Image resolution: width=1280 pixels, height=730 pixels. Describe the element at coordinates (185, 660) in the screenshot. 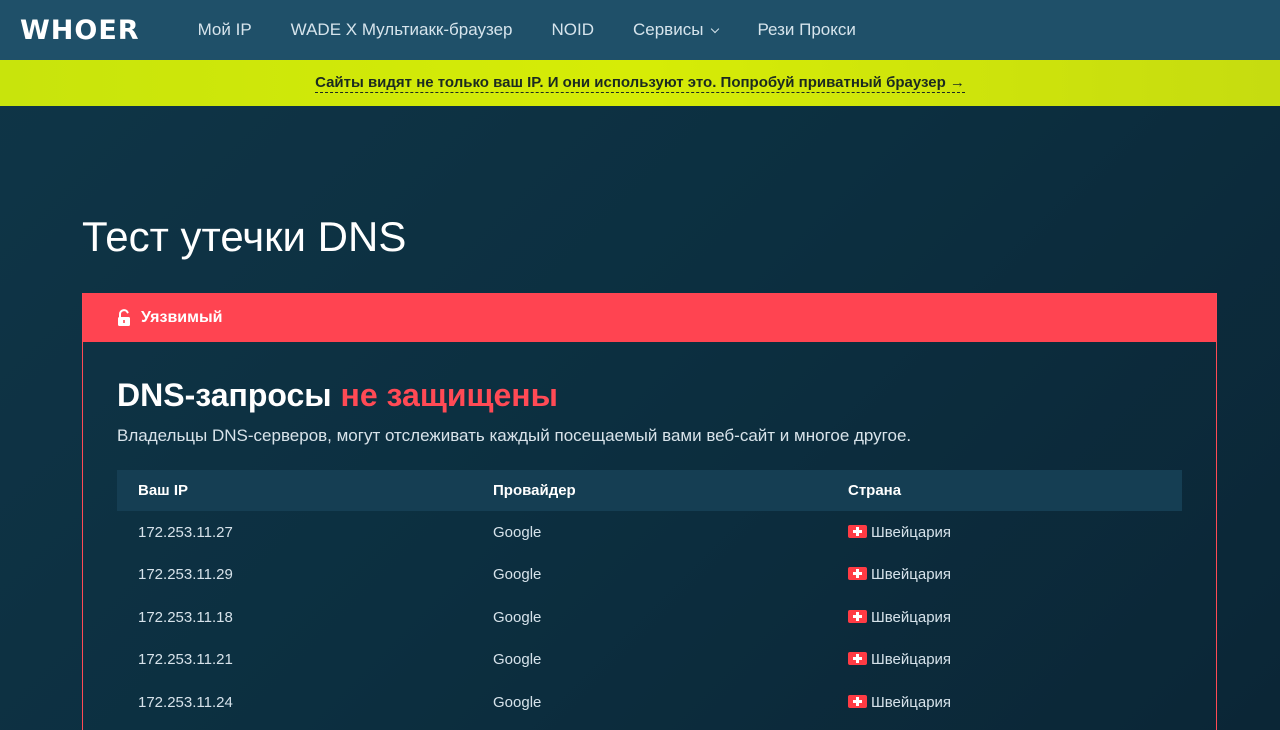

I see `ip-cell: 172.253.11.21` at that location.